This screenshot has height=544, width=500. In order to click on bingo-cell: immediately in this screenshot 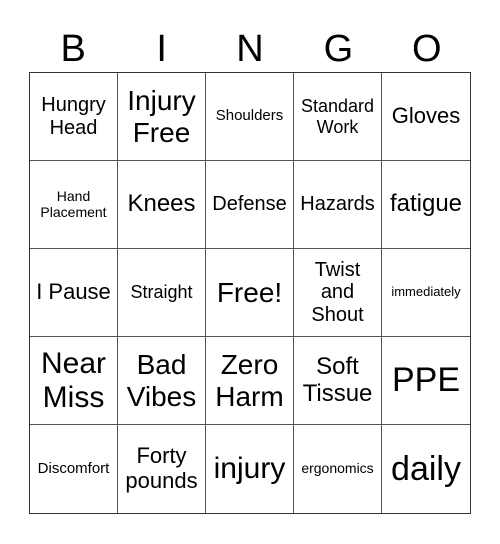, I will do `click(426, 293)`.